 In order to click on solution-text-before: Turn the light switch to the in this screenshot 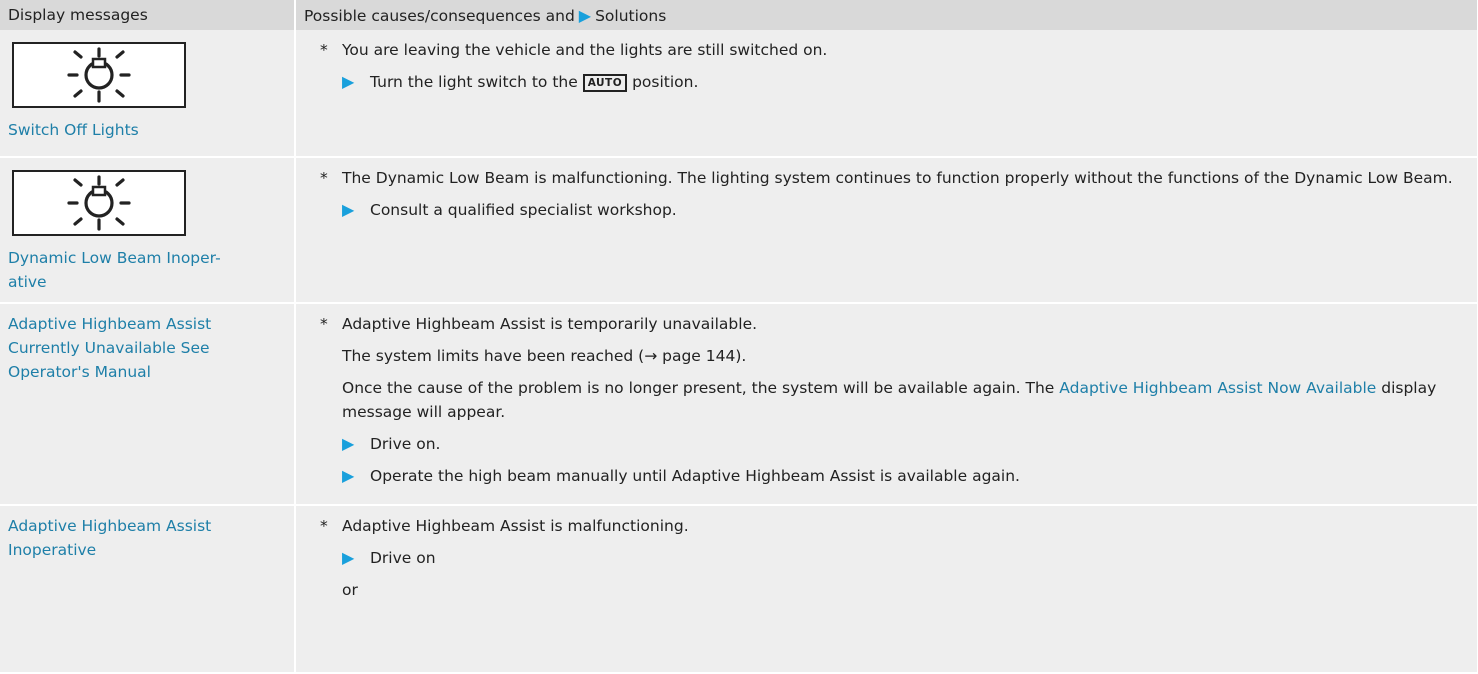, I will do `click(474, 82)`.